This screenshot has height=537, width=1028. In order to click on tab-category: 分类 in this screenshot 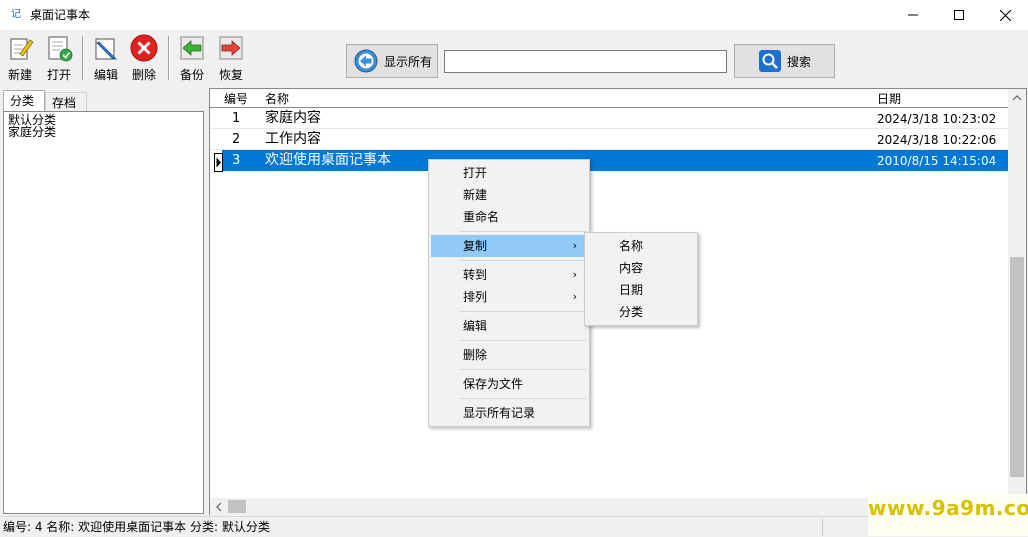, I will do `click(24, 100)`.